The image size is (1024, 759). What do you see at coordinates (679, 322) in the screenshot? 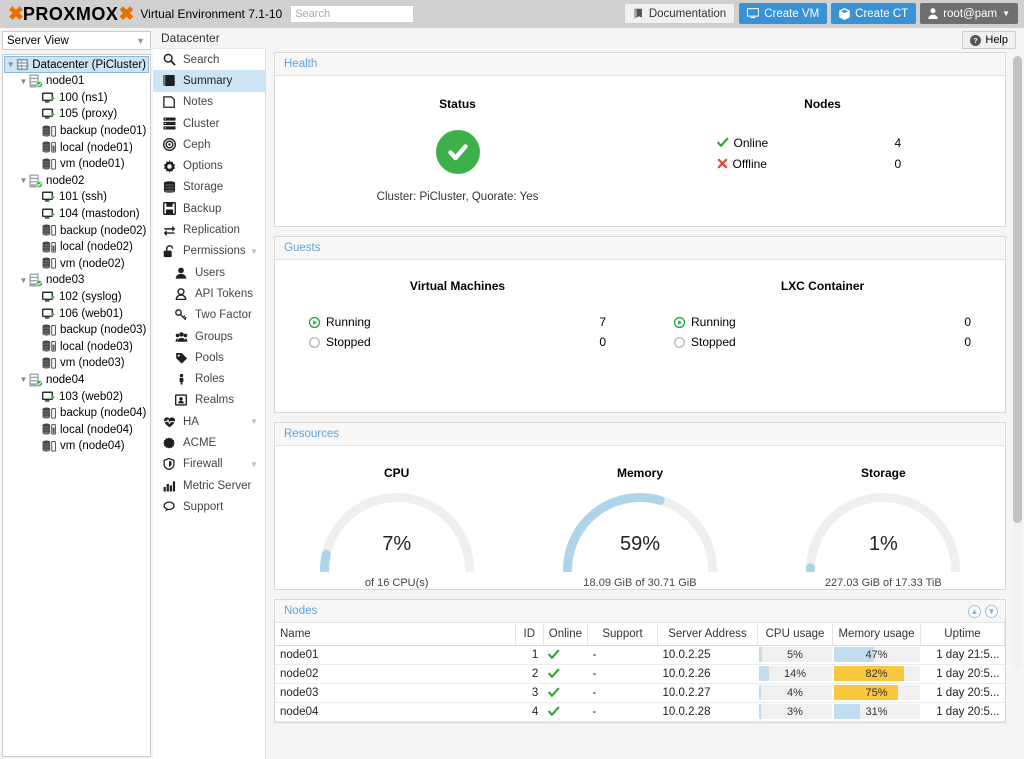
I see `play-circle-green-icon` at bounding box center [679, 322].